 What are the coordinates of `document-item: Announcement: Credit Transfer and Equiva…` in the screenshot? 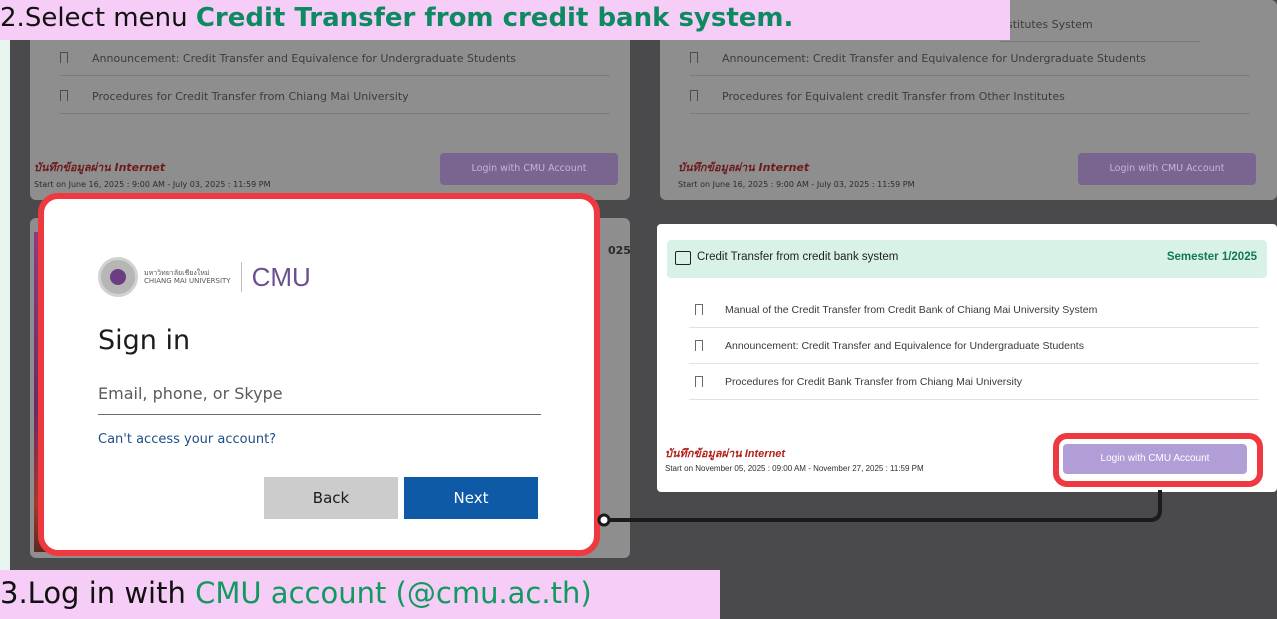 It's located at (974, 346).